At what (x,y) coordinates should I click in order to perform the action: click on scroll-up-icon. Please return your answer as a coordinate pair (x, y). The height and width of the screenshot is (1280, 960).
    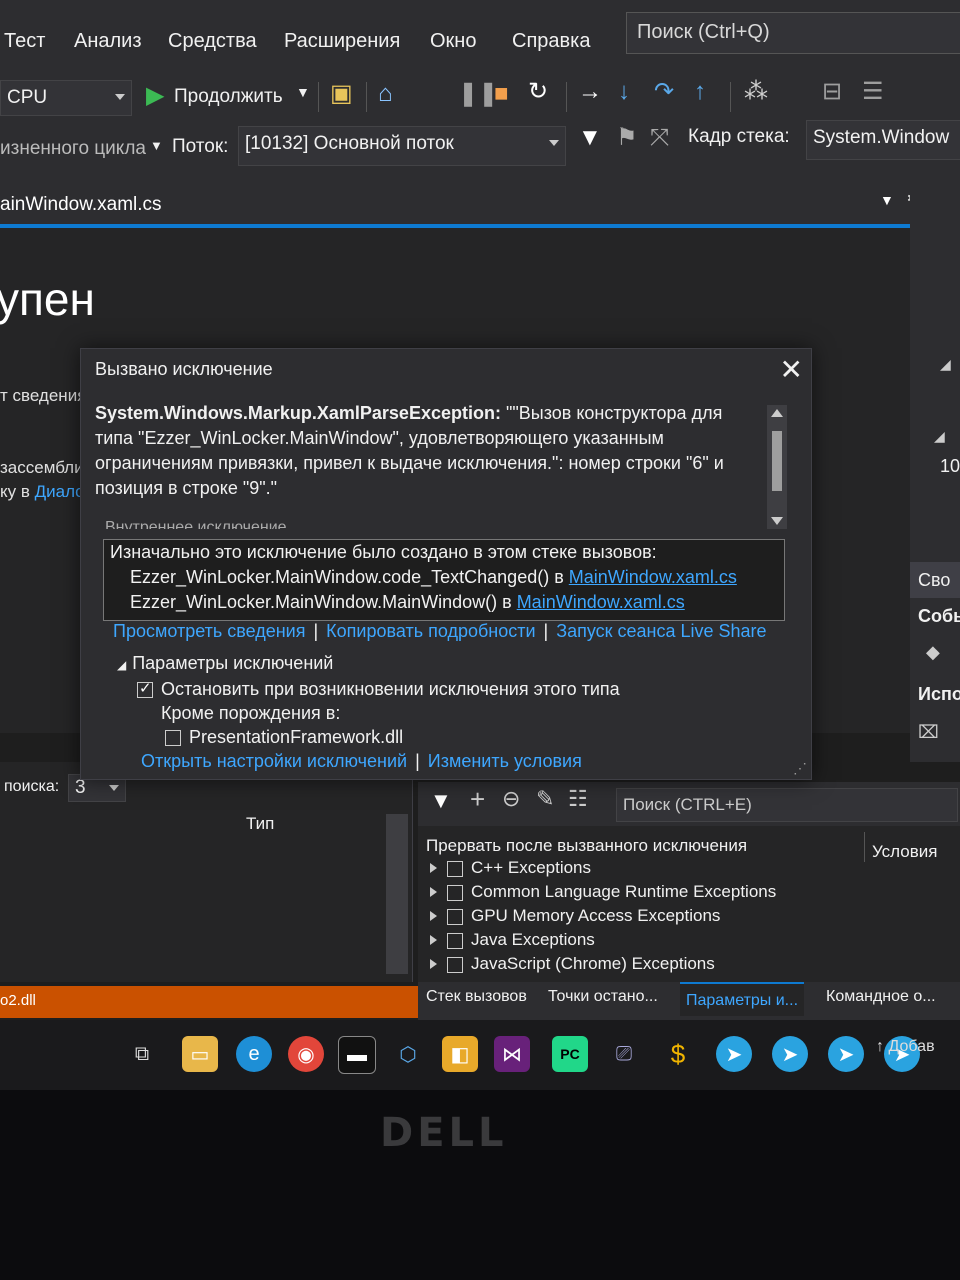
    Looking at the image, I should click on (777, 413).